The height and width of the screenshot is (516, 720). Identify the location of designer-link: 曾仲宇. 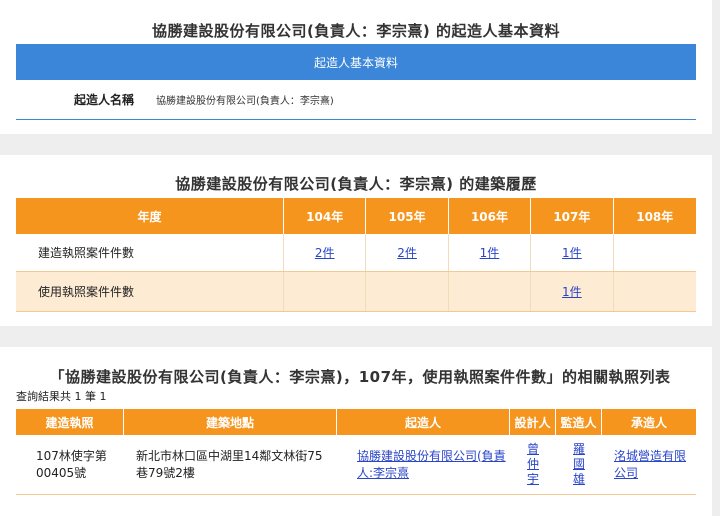
(533, 464).